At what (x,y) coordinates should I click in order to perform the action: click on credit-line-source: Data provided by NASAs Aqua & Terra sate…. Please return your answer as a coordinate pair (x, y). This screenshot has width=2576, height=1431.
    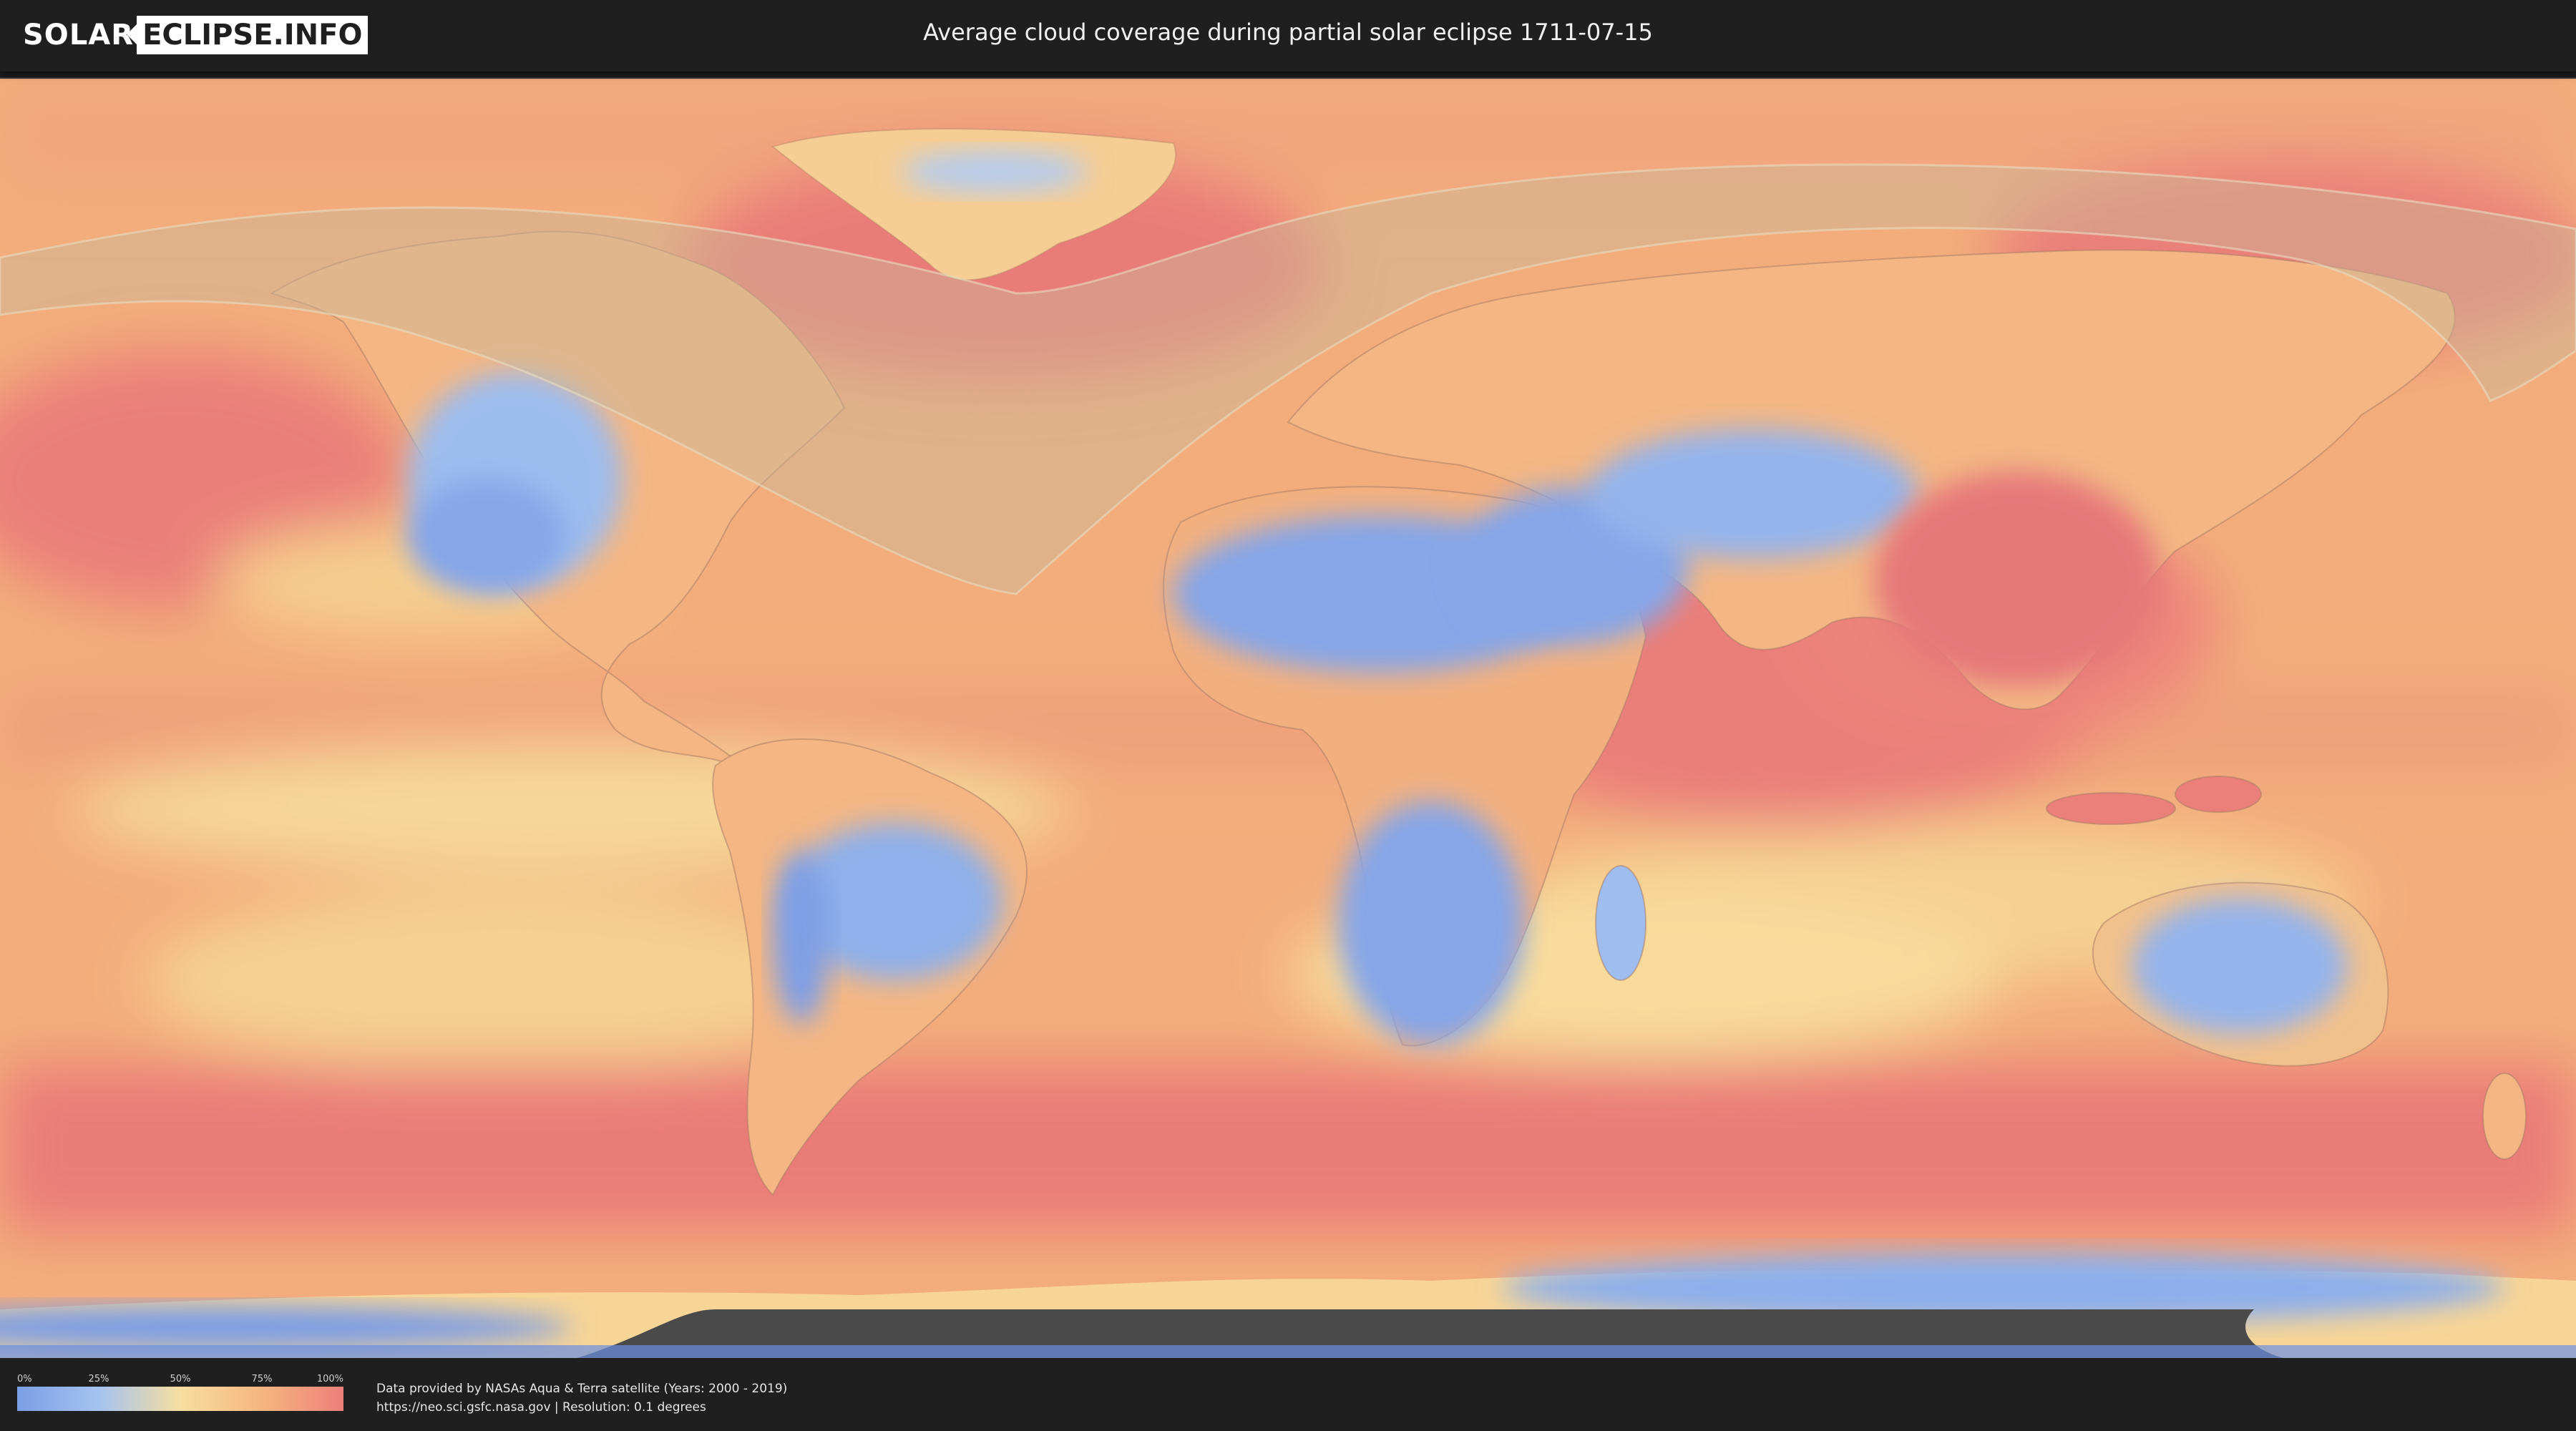
    Looking at the image, I should click on (582, 1389).